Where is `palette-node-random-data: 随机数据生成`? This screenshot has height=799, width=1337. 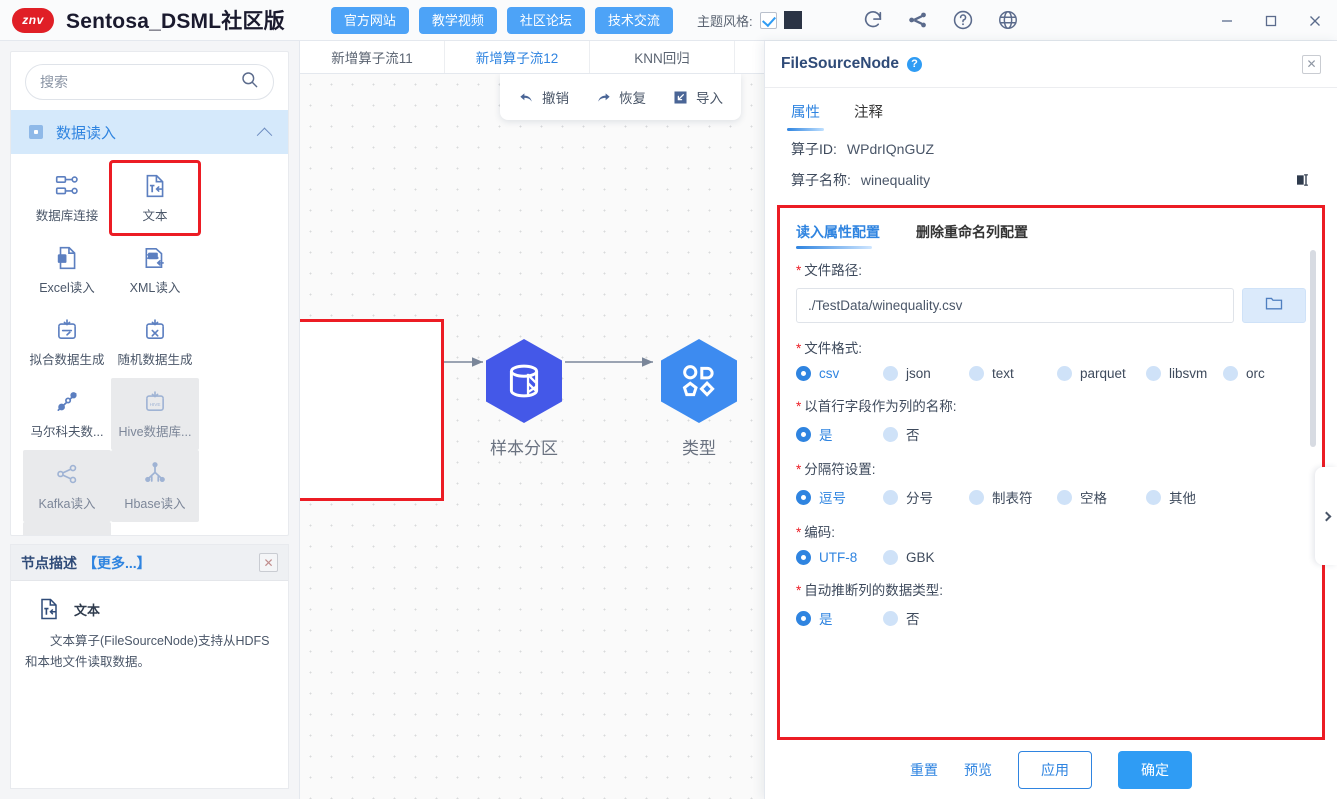 palette-node-random-data: 随机数据生成 is located at coordinates (155, 342).